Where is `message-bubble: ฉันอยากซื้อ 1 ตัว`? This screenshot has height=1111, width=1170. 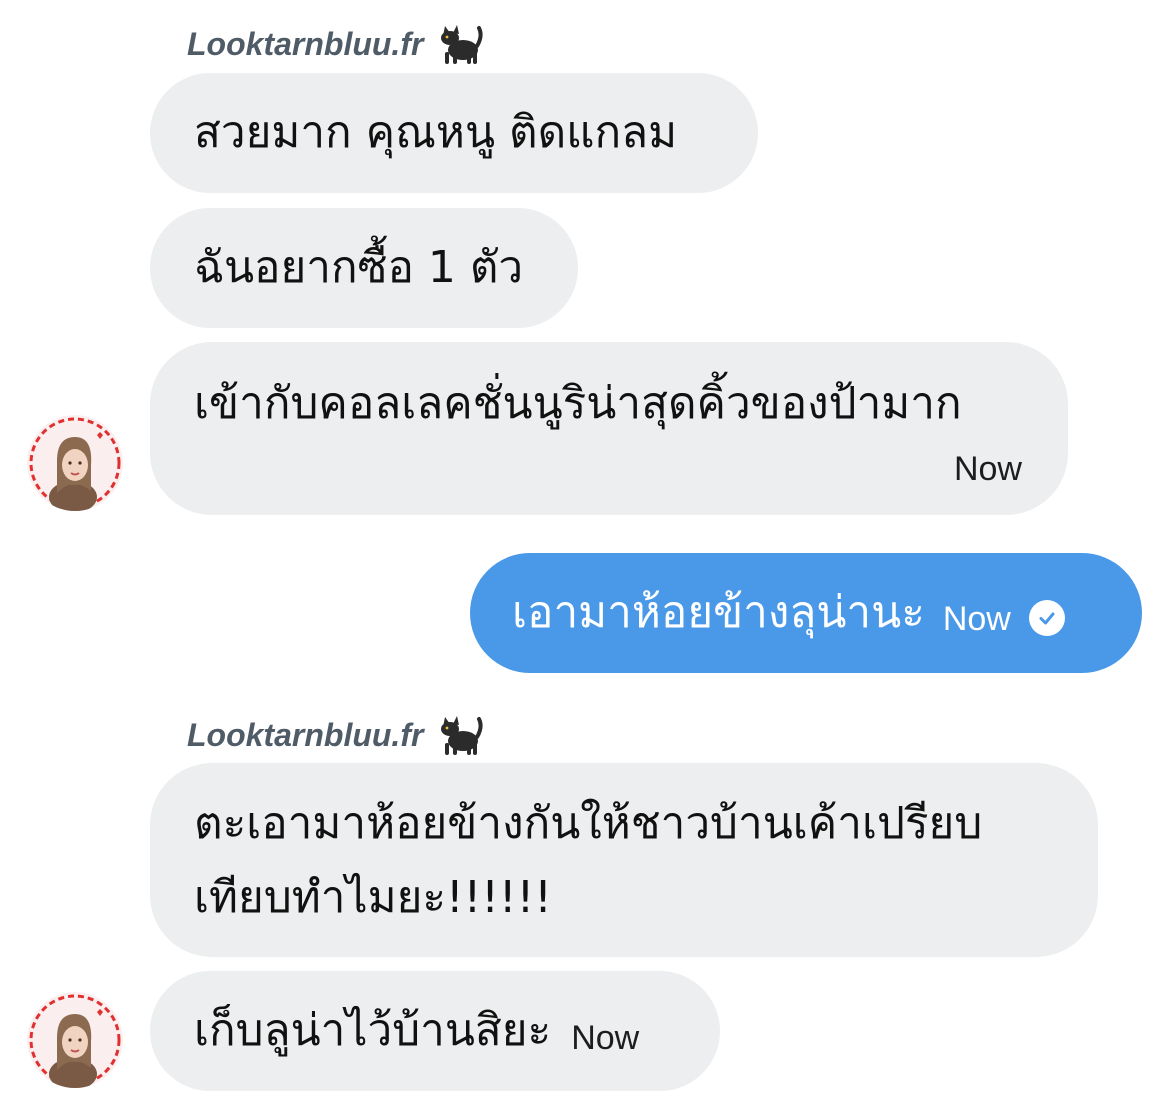
message-bubble: ฉันอยากซื้อ 1 ตัว is located at coordinates (364, 268).